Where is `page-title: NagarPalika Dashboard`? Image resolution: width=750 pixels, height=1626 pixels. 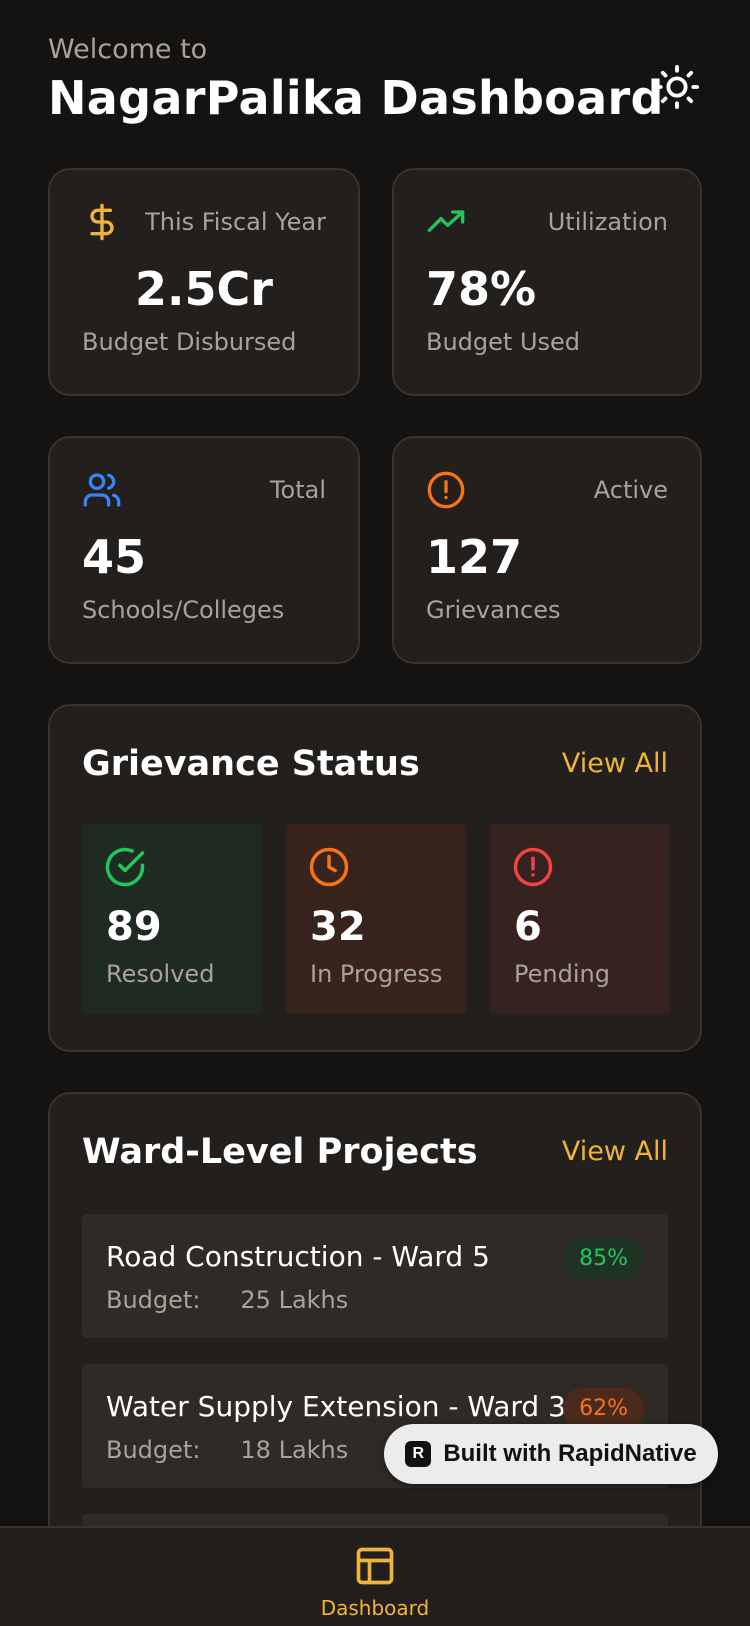
page-title: NagarPalika Dashboard is located at coordinates (356, 98).